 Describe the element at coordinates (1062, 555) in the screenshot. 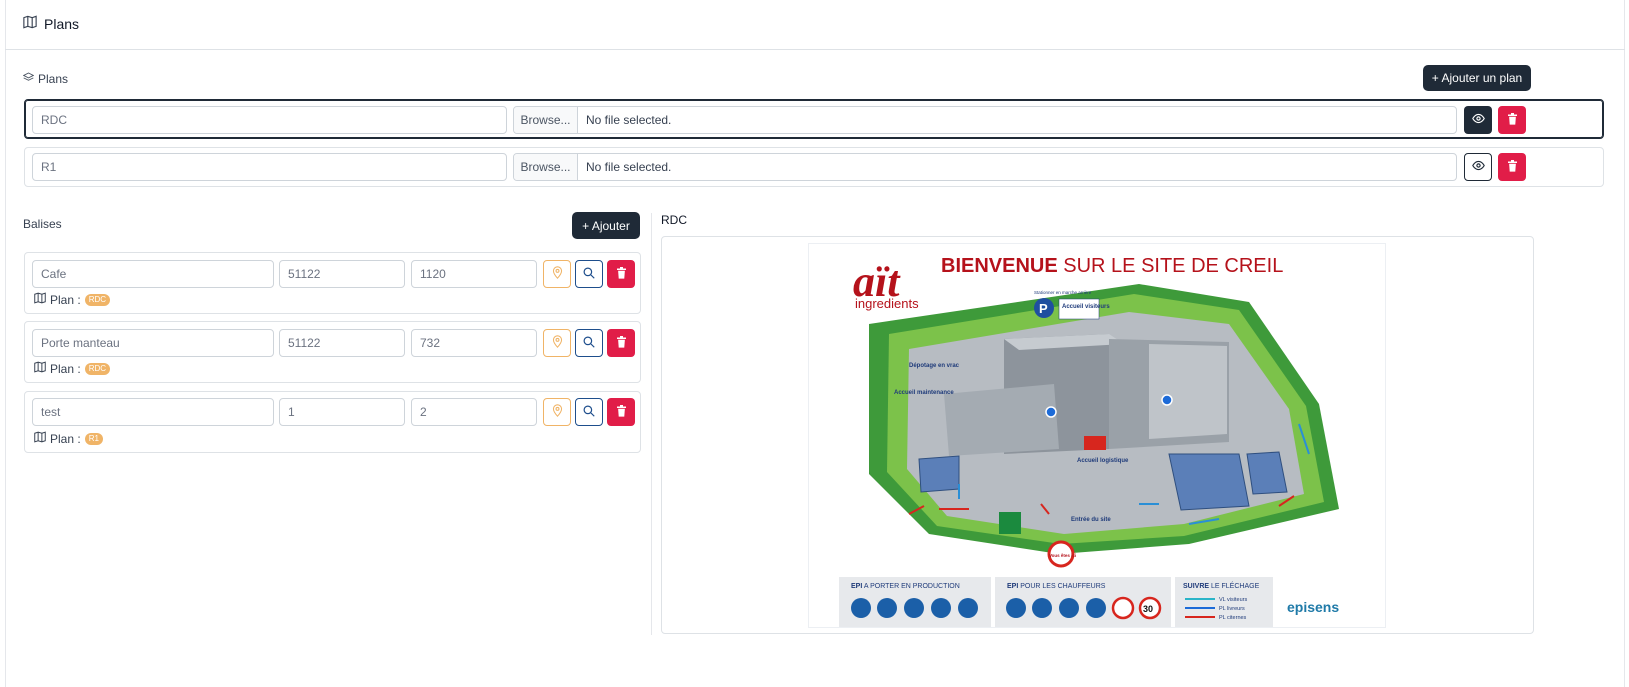

I see `you-are-here-label: Vous êtes ici` at that location.